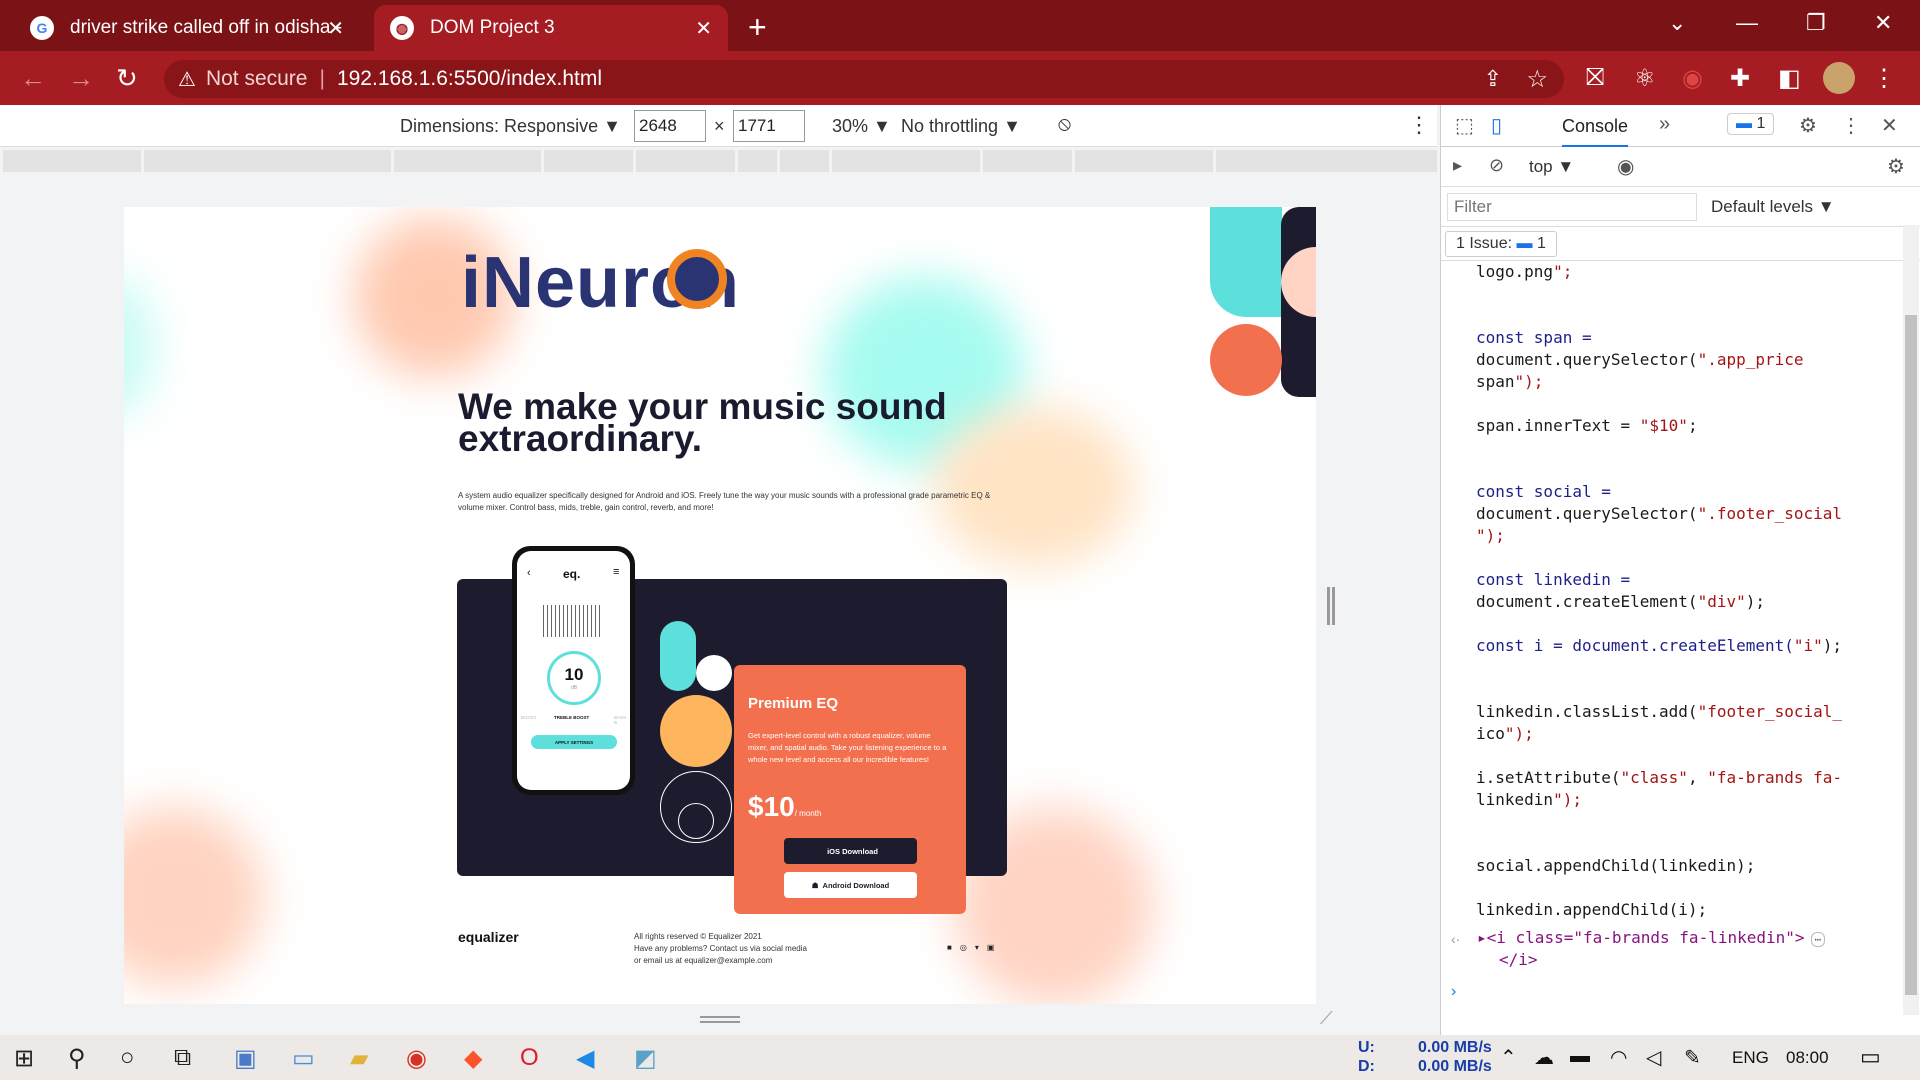 Image resolution: width=1920 pixels, height=1080 pixels. What do you see at coordinates (1653, 1057) in the screenshot?
I see `volume-icon: ◁` at bounding box center [1653, 1057].